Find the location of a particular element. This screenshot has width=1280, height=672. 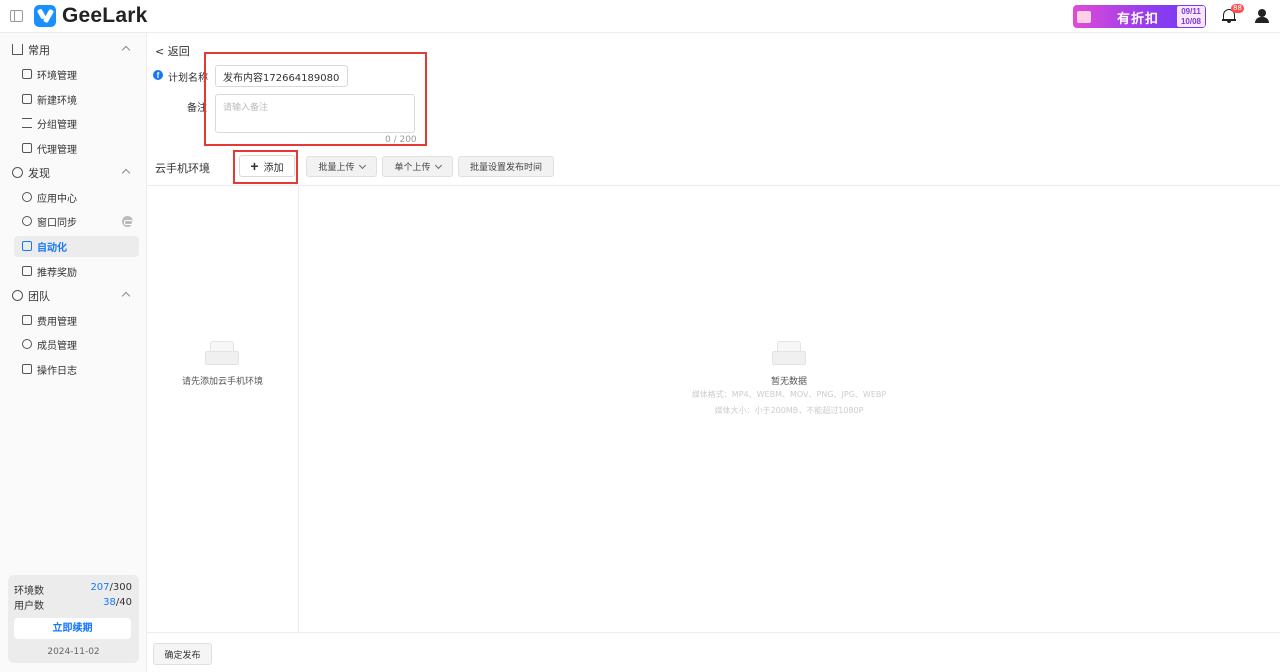

user-quota-value: 38/40 is located at coordinates (117, 602).